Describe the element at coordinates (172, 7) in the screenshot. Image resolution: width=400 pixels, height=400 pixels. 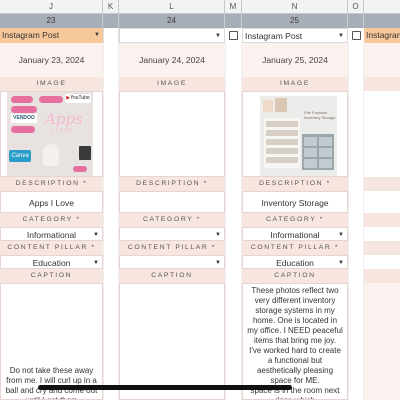
I see `column-header-l: L` at that location.